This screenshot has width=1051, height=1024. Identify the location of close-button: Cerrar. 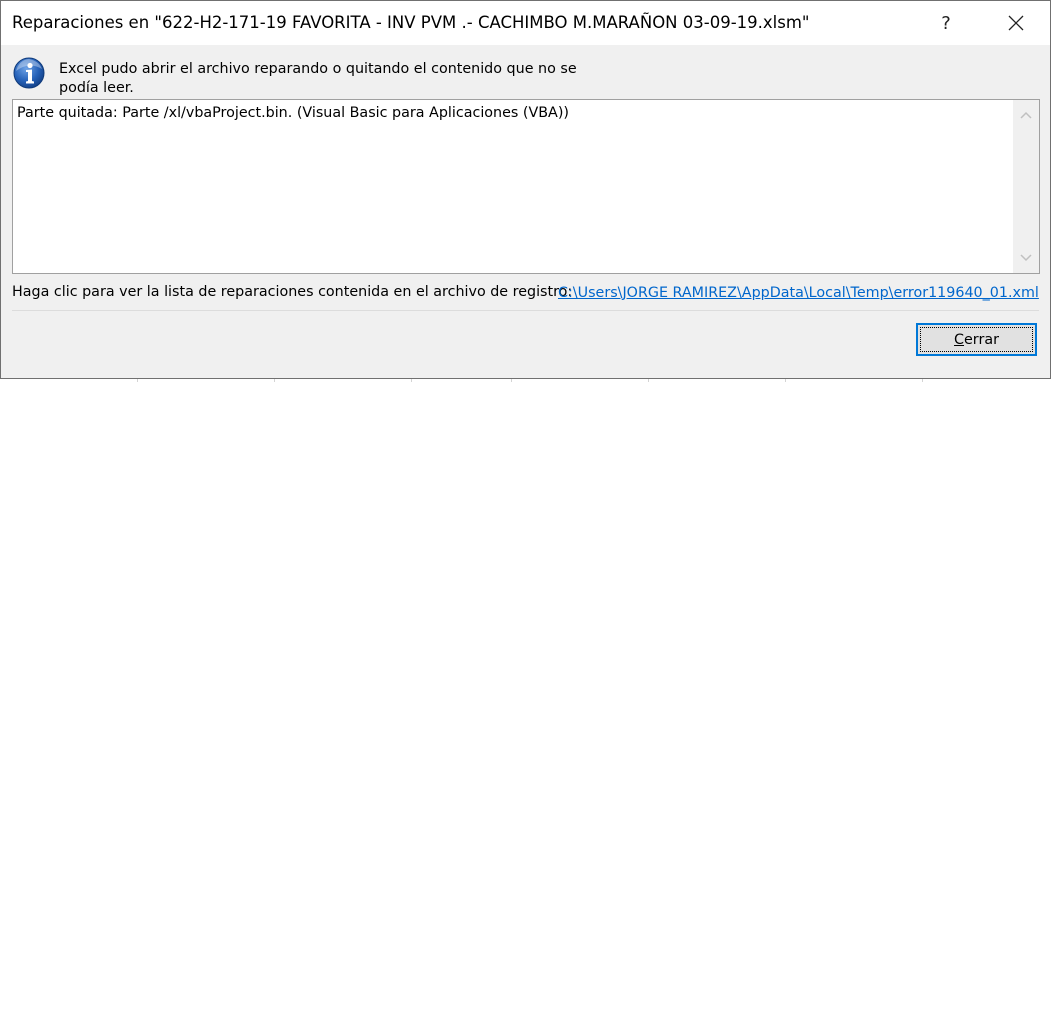
(976, 339).